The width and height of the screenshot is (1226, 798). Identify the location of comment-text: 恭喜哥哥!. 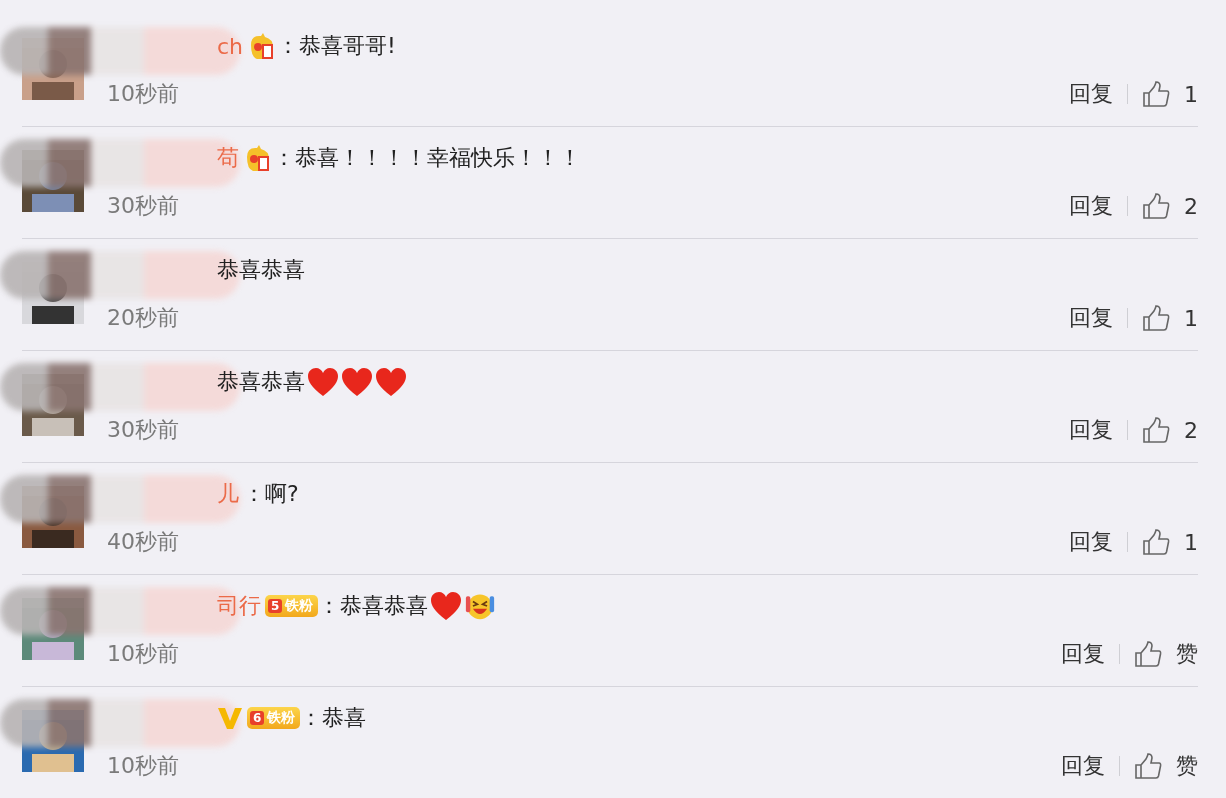
(347, 46).